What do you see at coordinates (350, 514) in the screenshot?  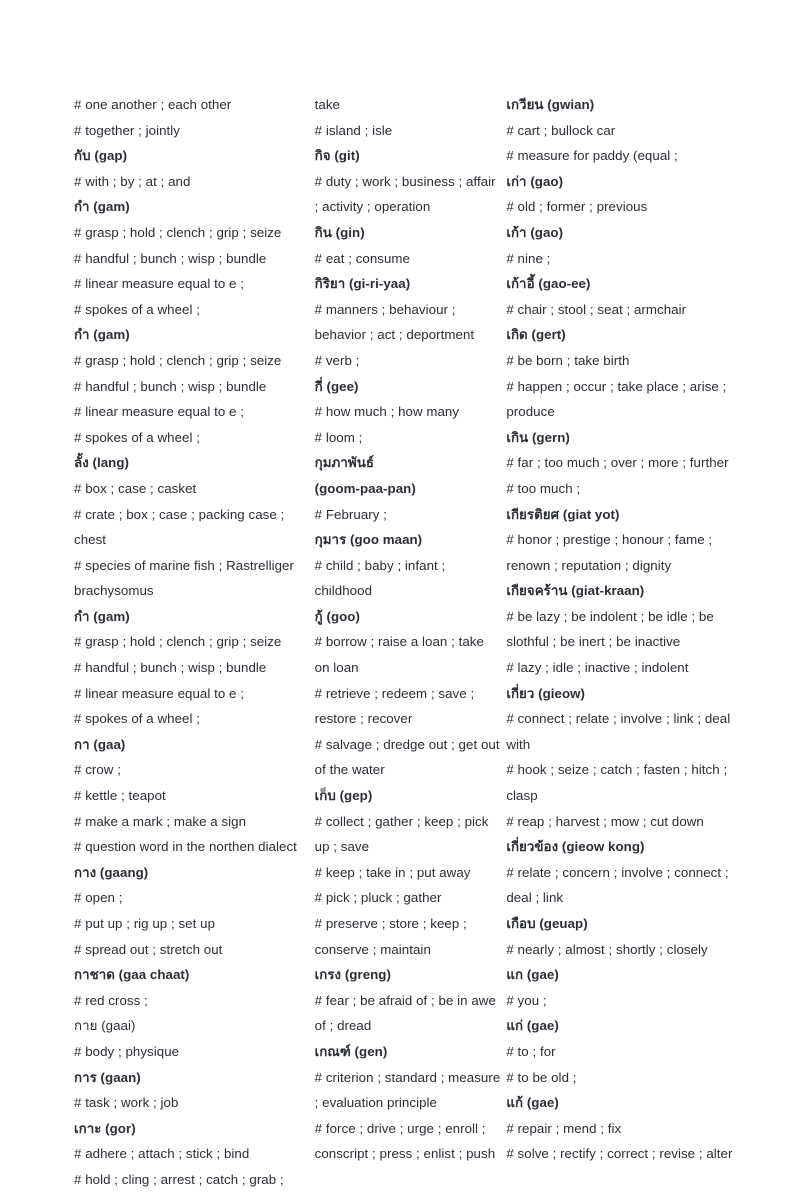 I see `dictionary-definition-line: # February ;` at bounding box center [350, 514].